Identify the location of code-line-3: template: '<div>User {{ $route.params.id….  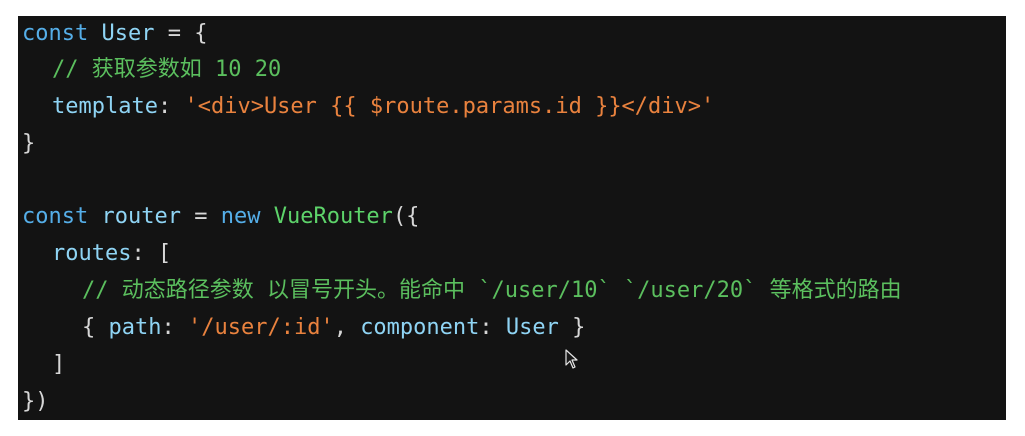
(383, 107).